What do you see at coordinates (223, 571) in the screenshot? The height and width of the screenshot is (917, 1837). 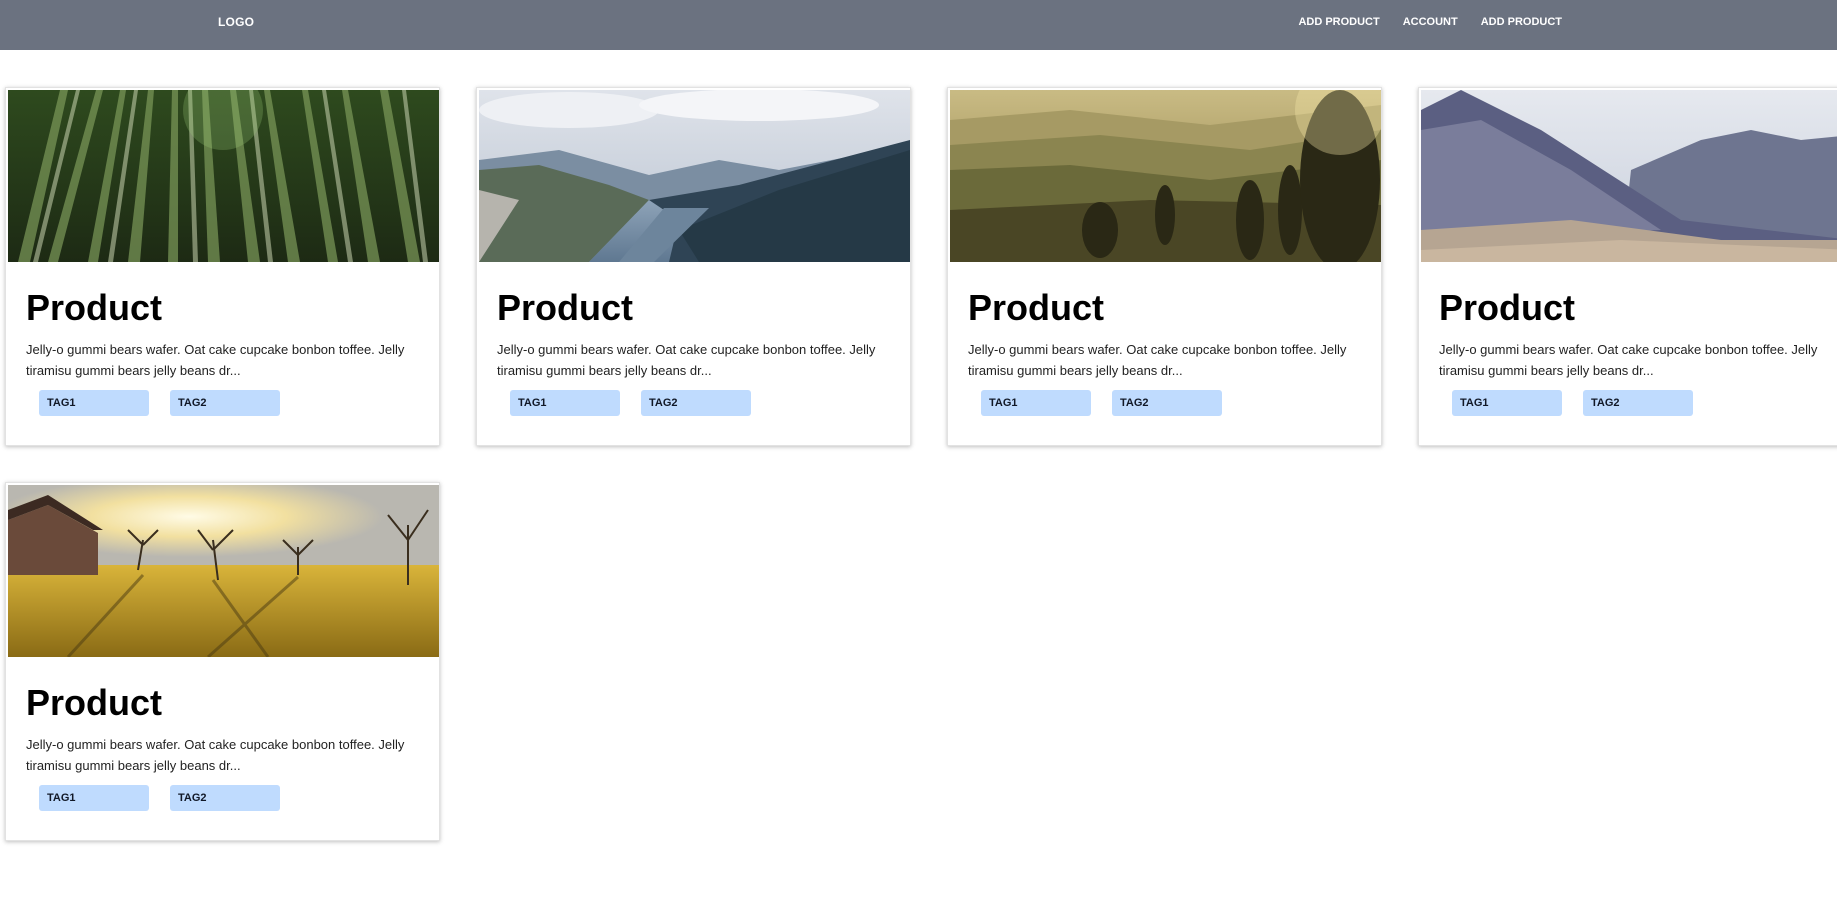 I see `sunny-meadow-image` at bounding box center [223, 571].